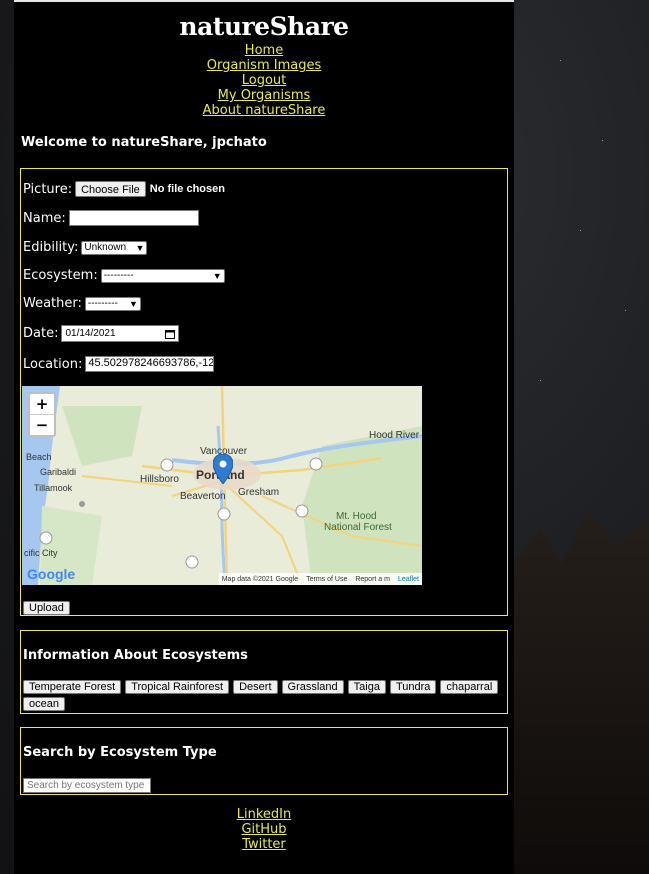  What do you see at coordinates (53, 488) in the screenshot?
I see `map-label-tillamook: Tillamook` at bounding box center [53, 488].